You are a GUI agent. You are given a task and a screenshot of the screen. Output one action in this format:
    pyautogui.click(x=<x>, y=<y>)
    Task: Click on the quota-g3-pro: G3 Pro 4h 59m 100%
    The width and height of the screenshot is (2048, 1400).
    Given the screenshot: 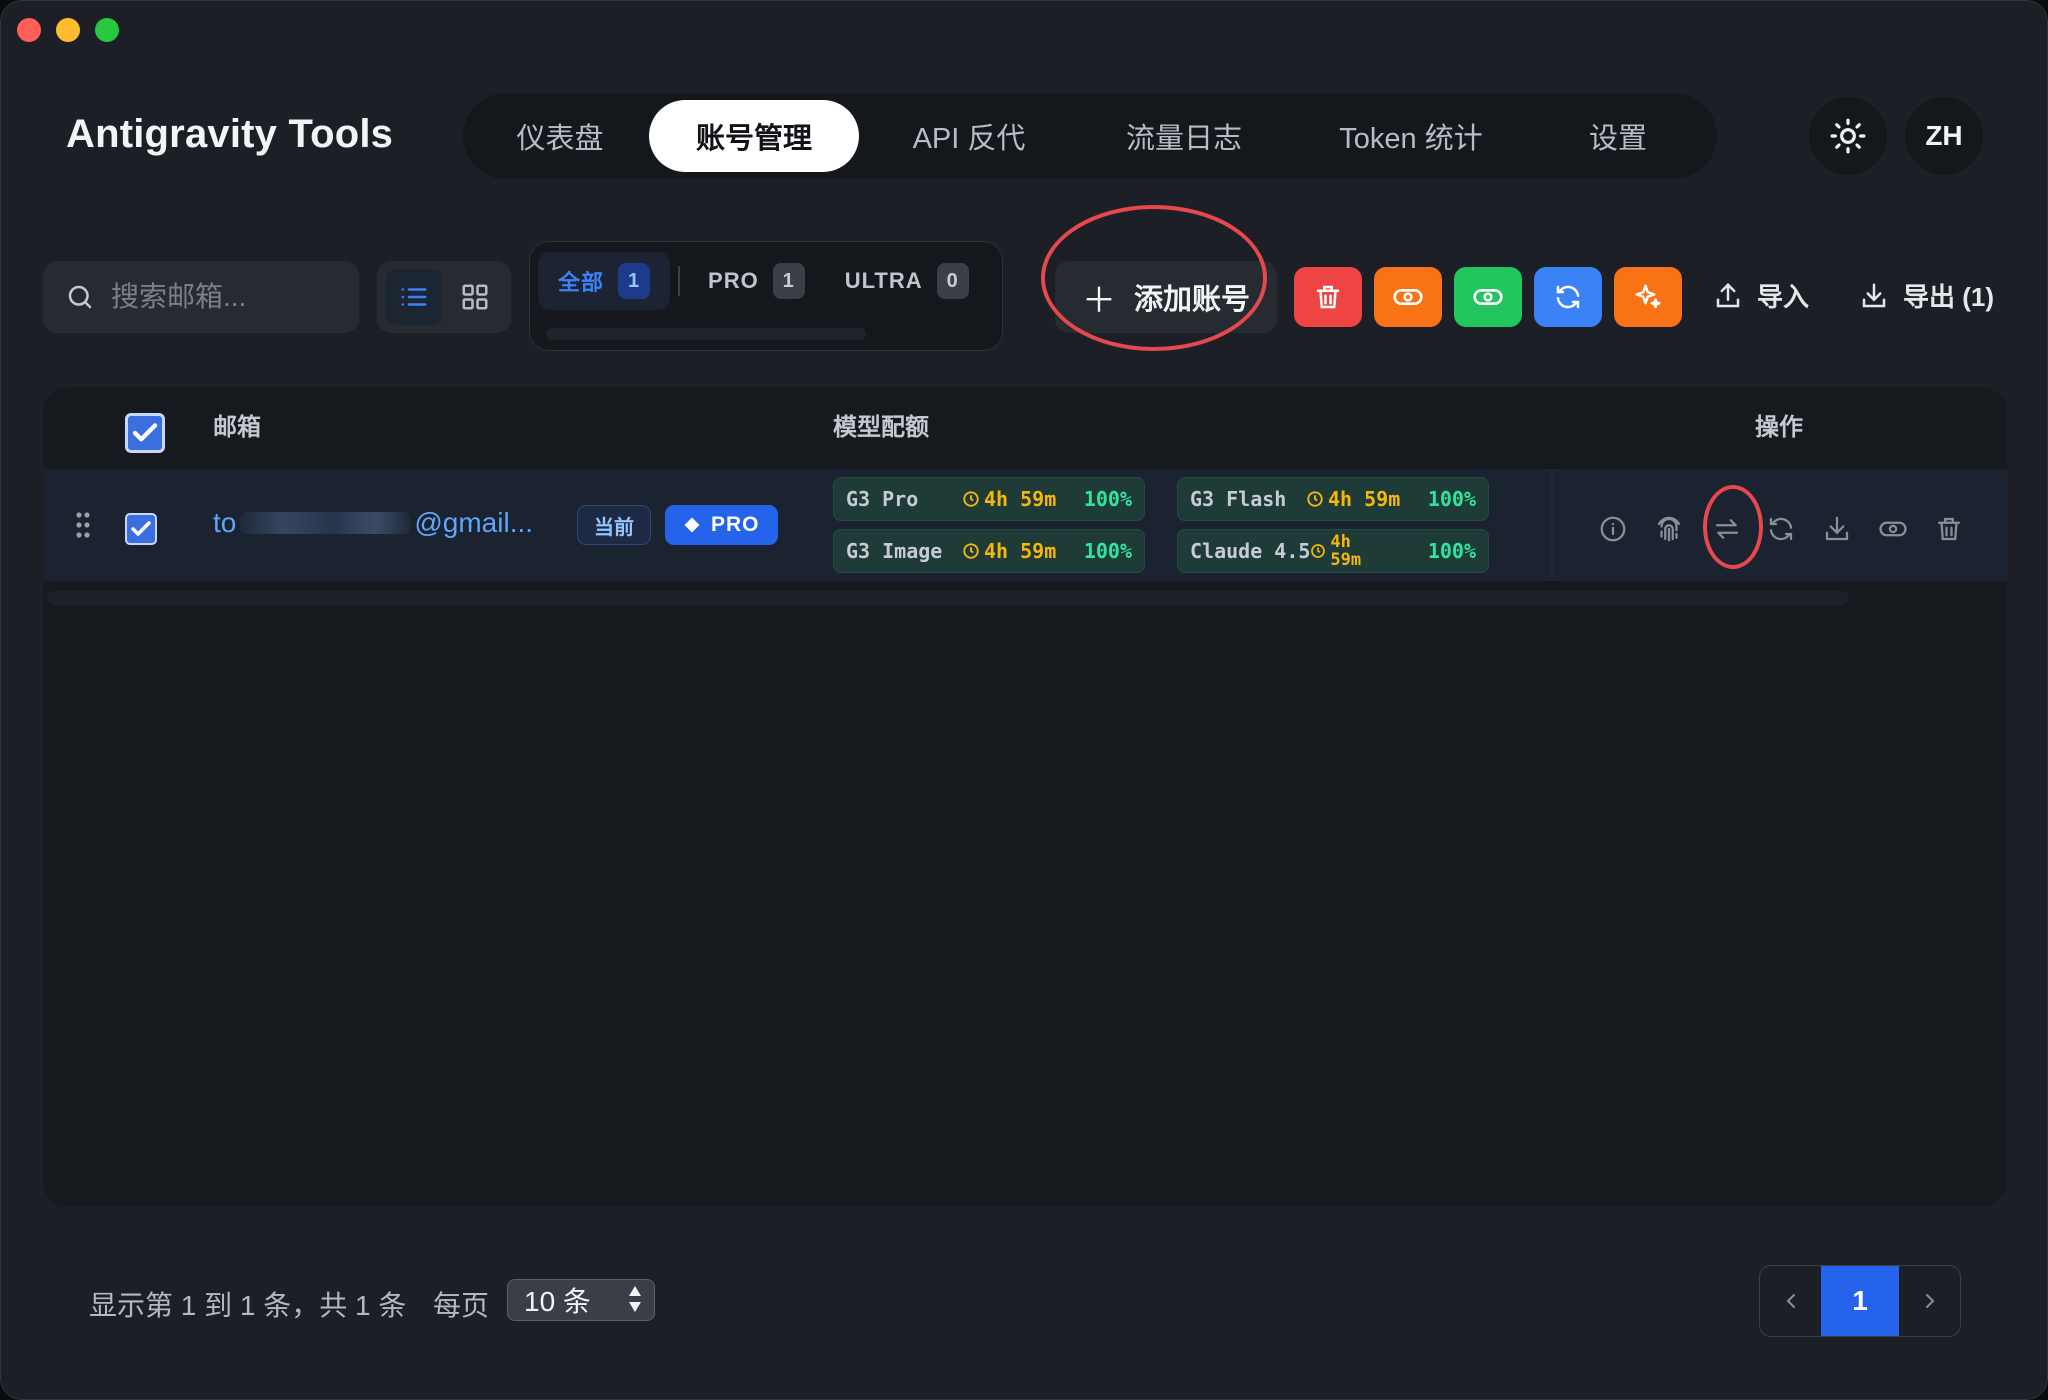 What is the action you would take?
    pyautogui.click(x=989, y=499)
    